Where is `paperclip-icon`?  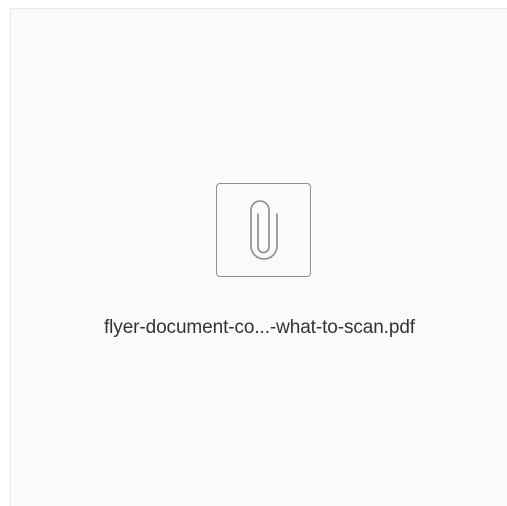
paperclip-icon is located at coordinates (263, 230).